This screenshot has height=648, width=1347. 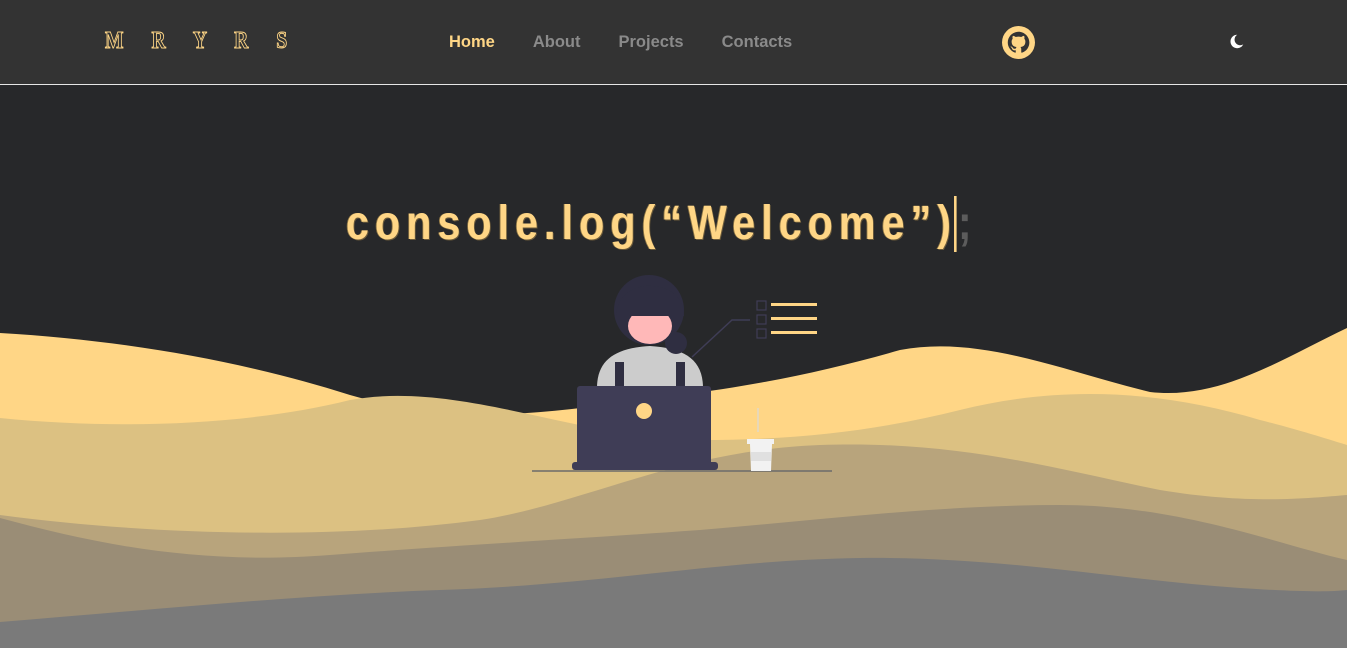 What do you see at coordinates (202, 43) in the screenshot?
I see `site-logo: M R Y R S` at bounding box center [202, 43].